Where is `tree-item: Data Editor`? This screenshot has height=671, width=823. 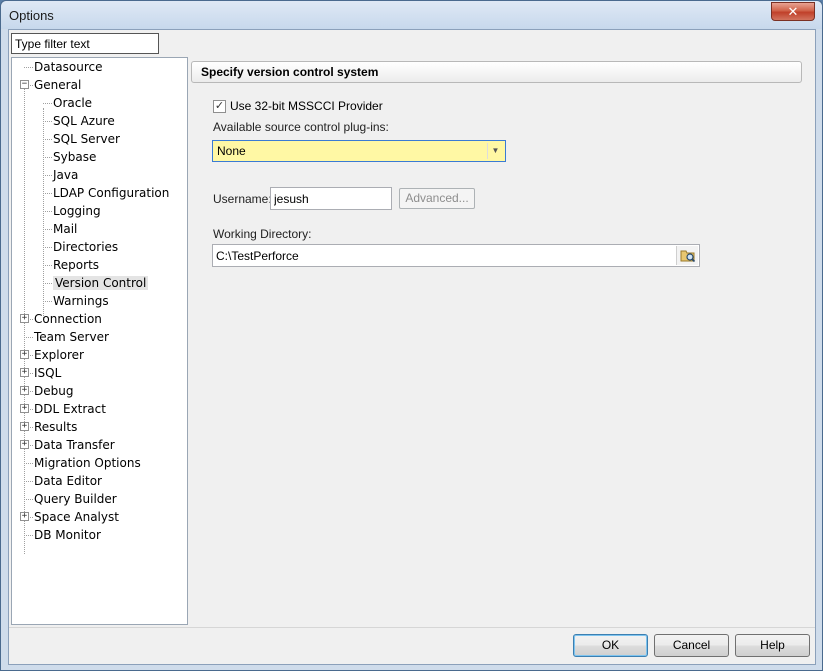
tree-item: Data Editor is located at coordinates (68, 481).